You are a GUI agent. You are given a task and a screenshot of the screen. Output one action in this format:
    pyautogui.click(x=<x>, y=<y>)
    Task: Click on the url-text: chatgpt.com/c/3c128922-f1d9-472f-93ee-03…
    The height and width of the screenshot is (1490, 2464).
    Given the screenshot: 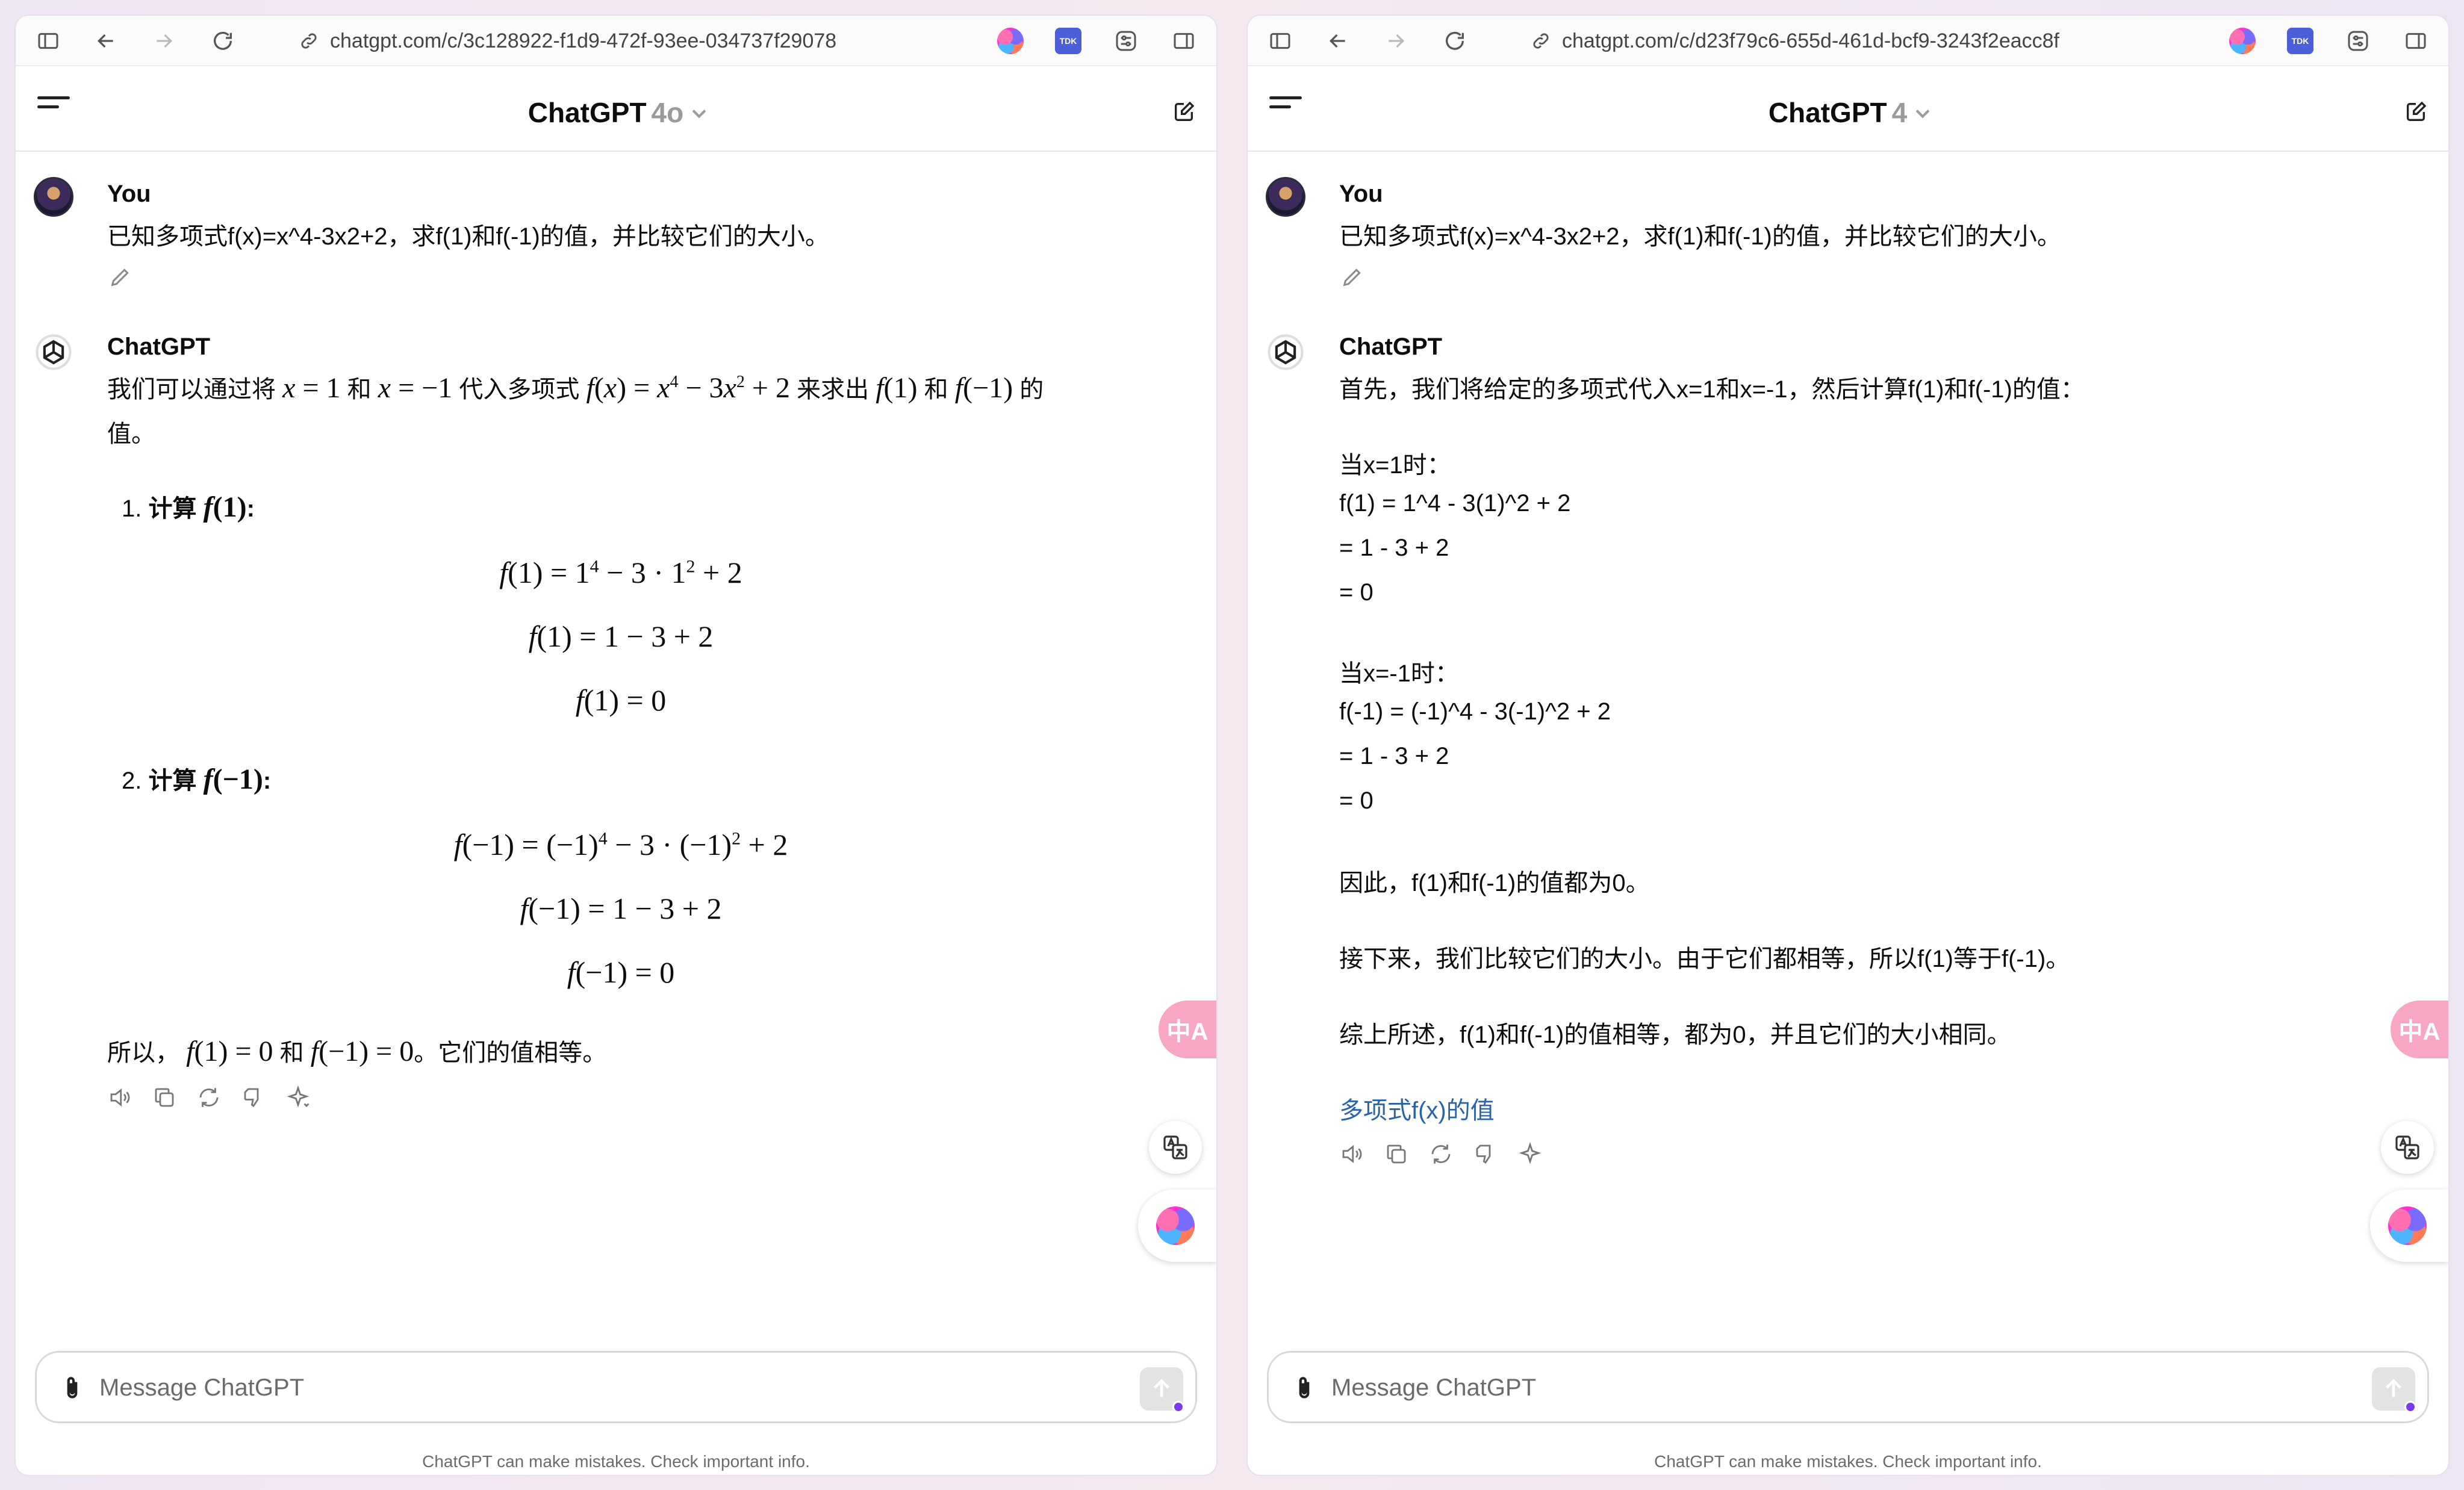 What is the action you would take?
    pyautogui.click(x=584, y=40)
    